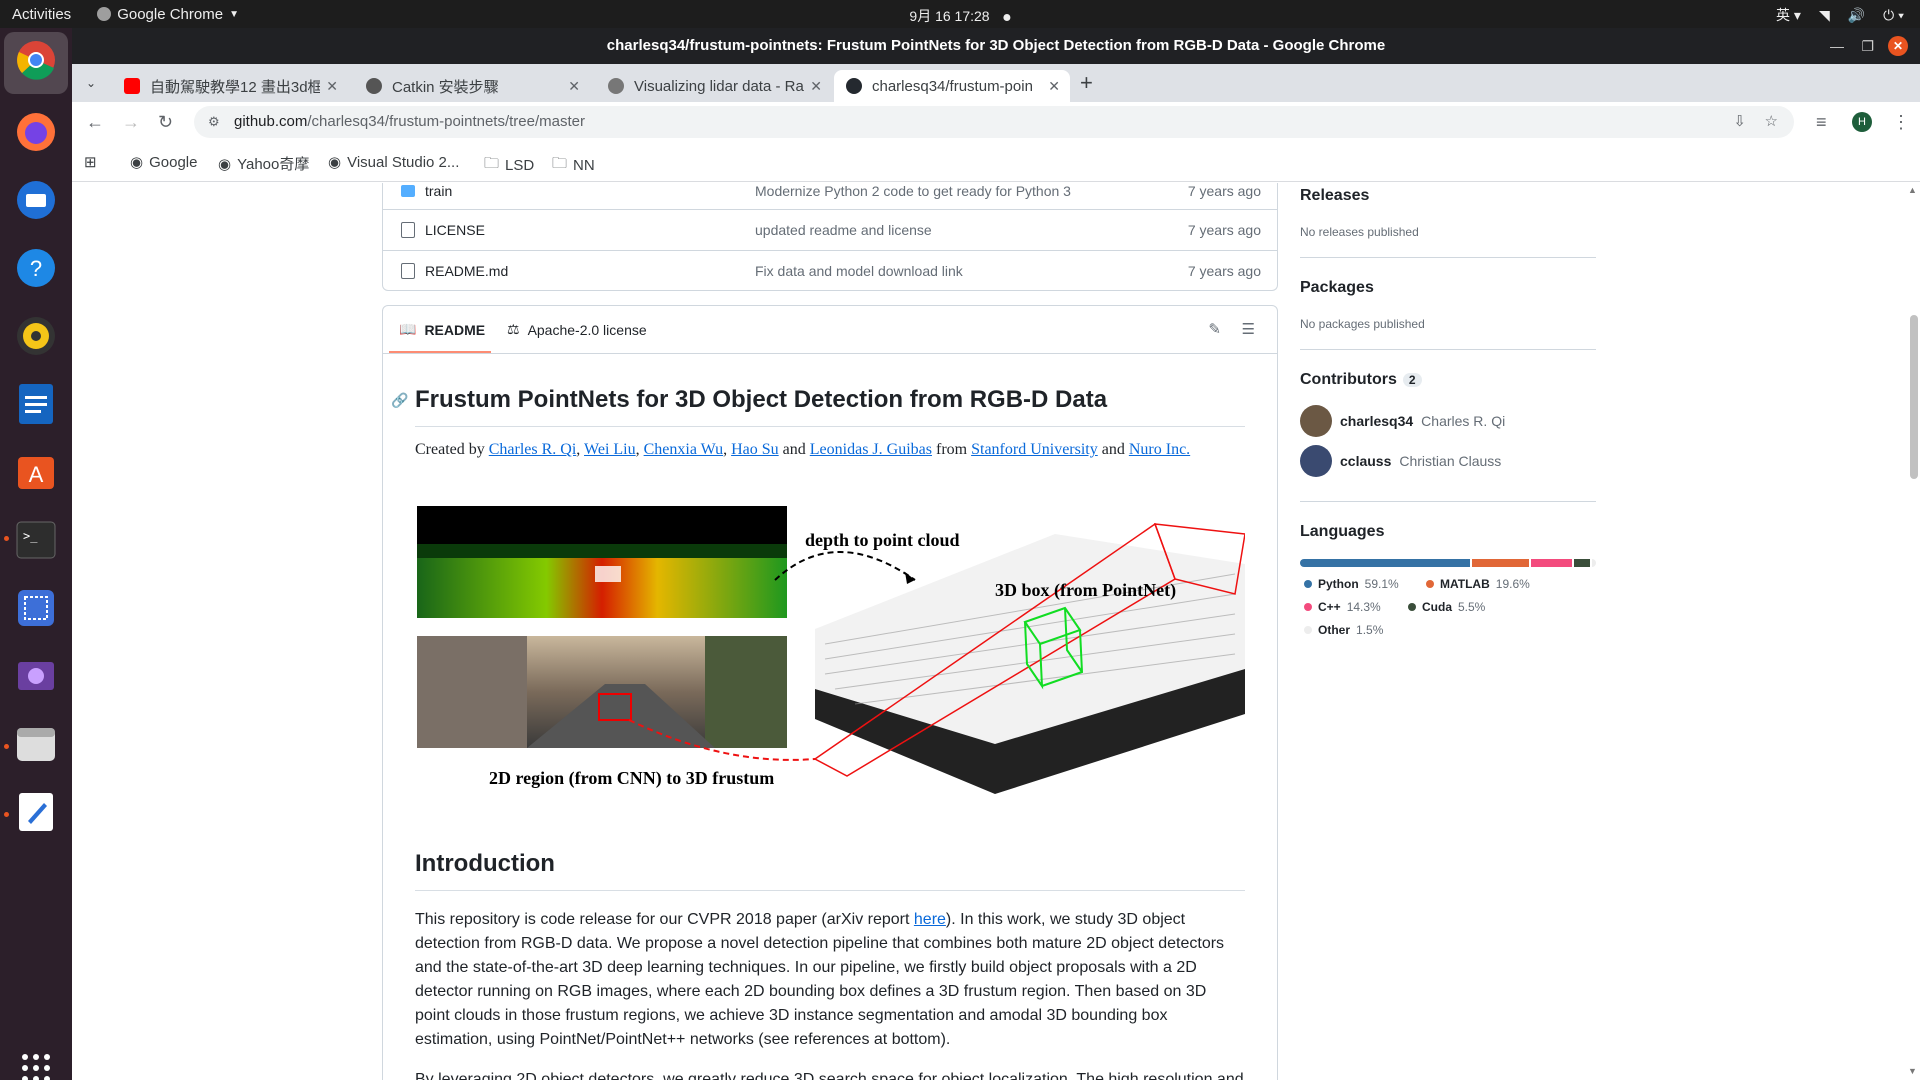 This screenshot has width=1920, height=1092. I want to click on language-item: Cuda 5.5%, so click(1446, 607).